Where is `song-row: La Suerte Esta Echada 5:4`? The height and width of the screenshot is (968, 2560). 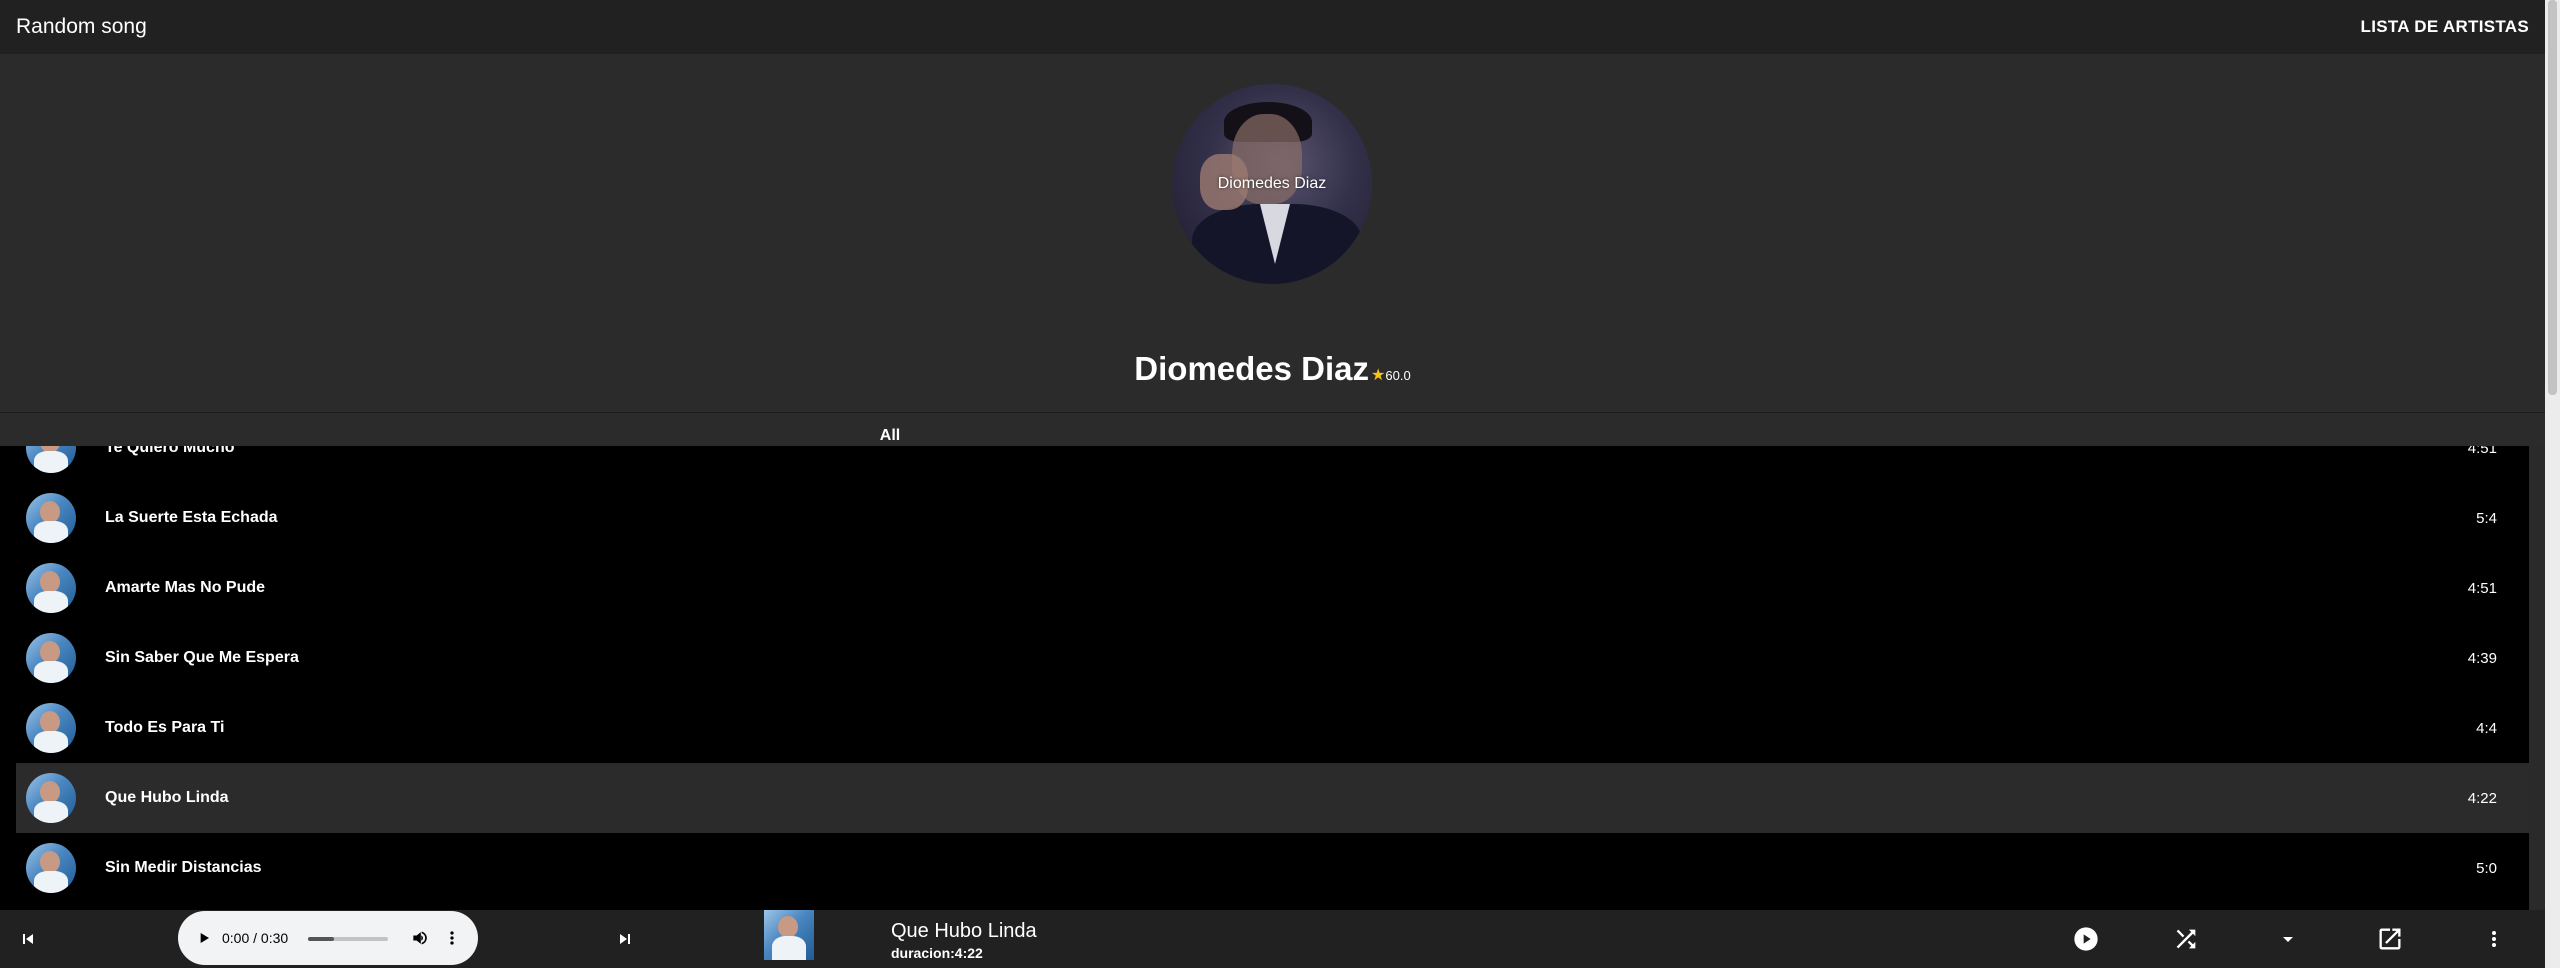 song-row: La Suerte Esta Echada 5:4 is located at coordinates (1272, 518).